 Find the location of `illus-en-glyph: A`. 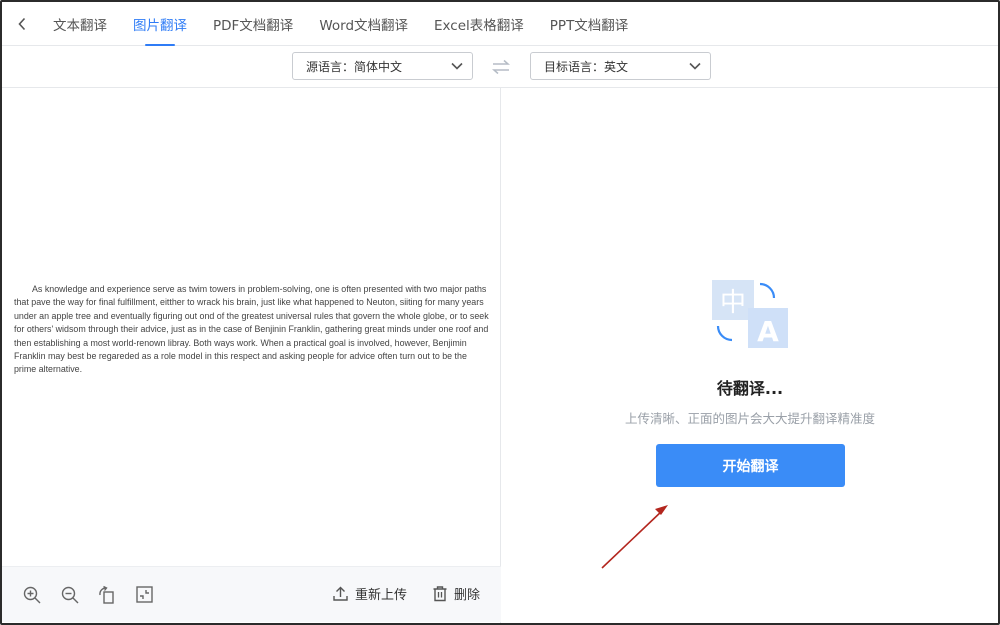

illus-en-glyph: A is located at coordinates (768, 331).